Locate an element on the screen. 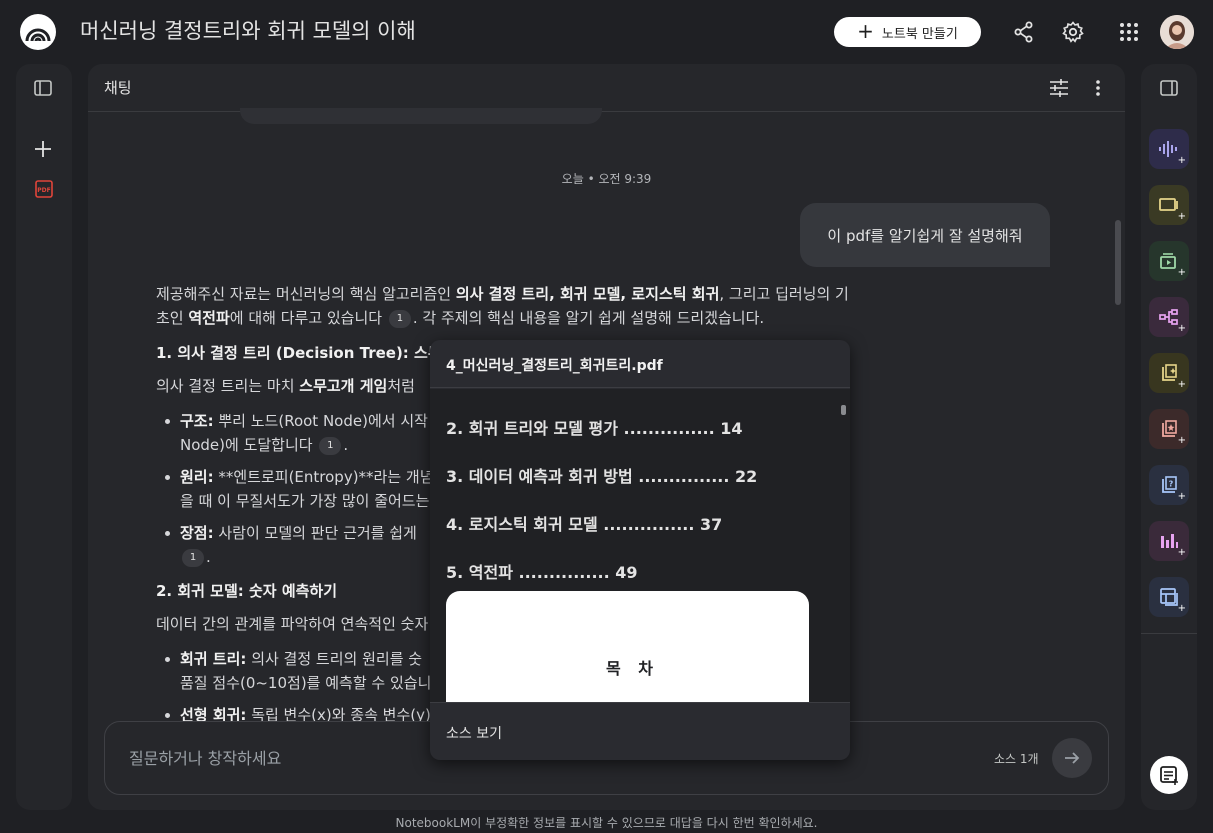 This screenshot has width=1213, height=833. quiz-button: ? + is located at coordinates (1169, 485).